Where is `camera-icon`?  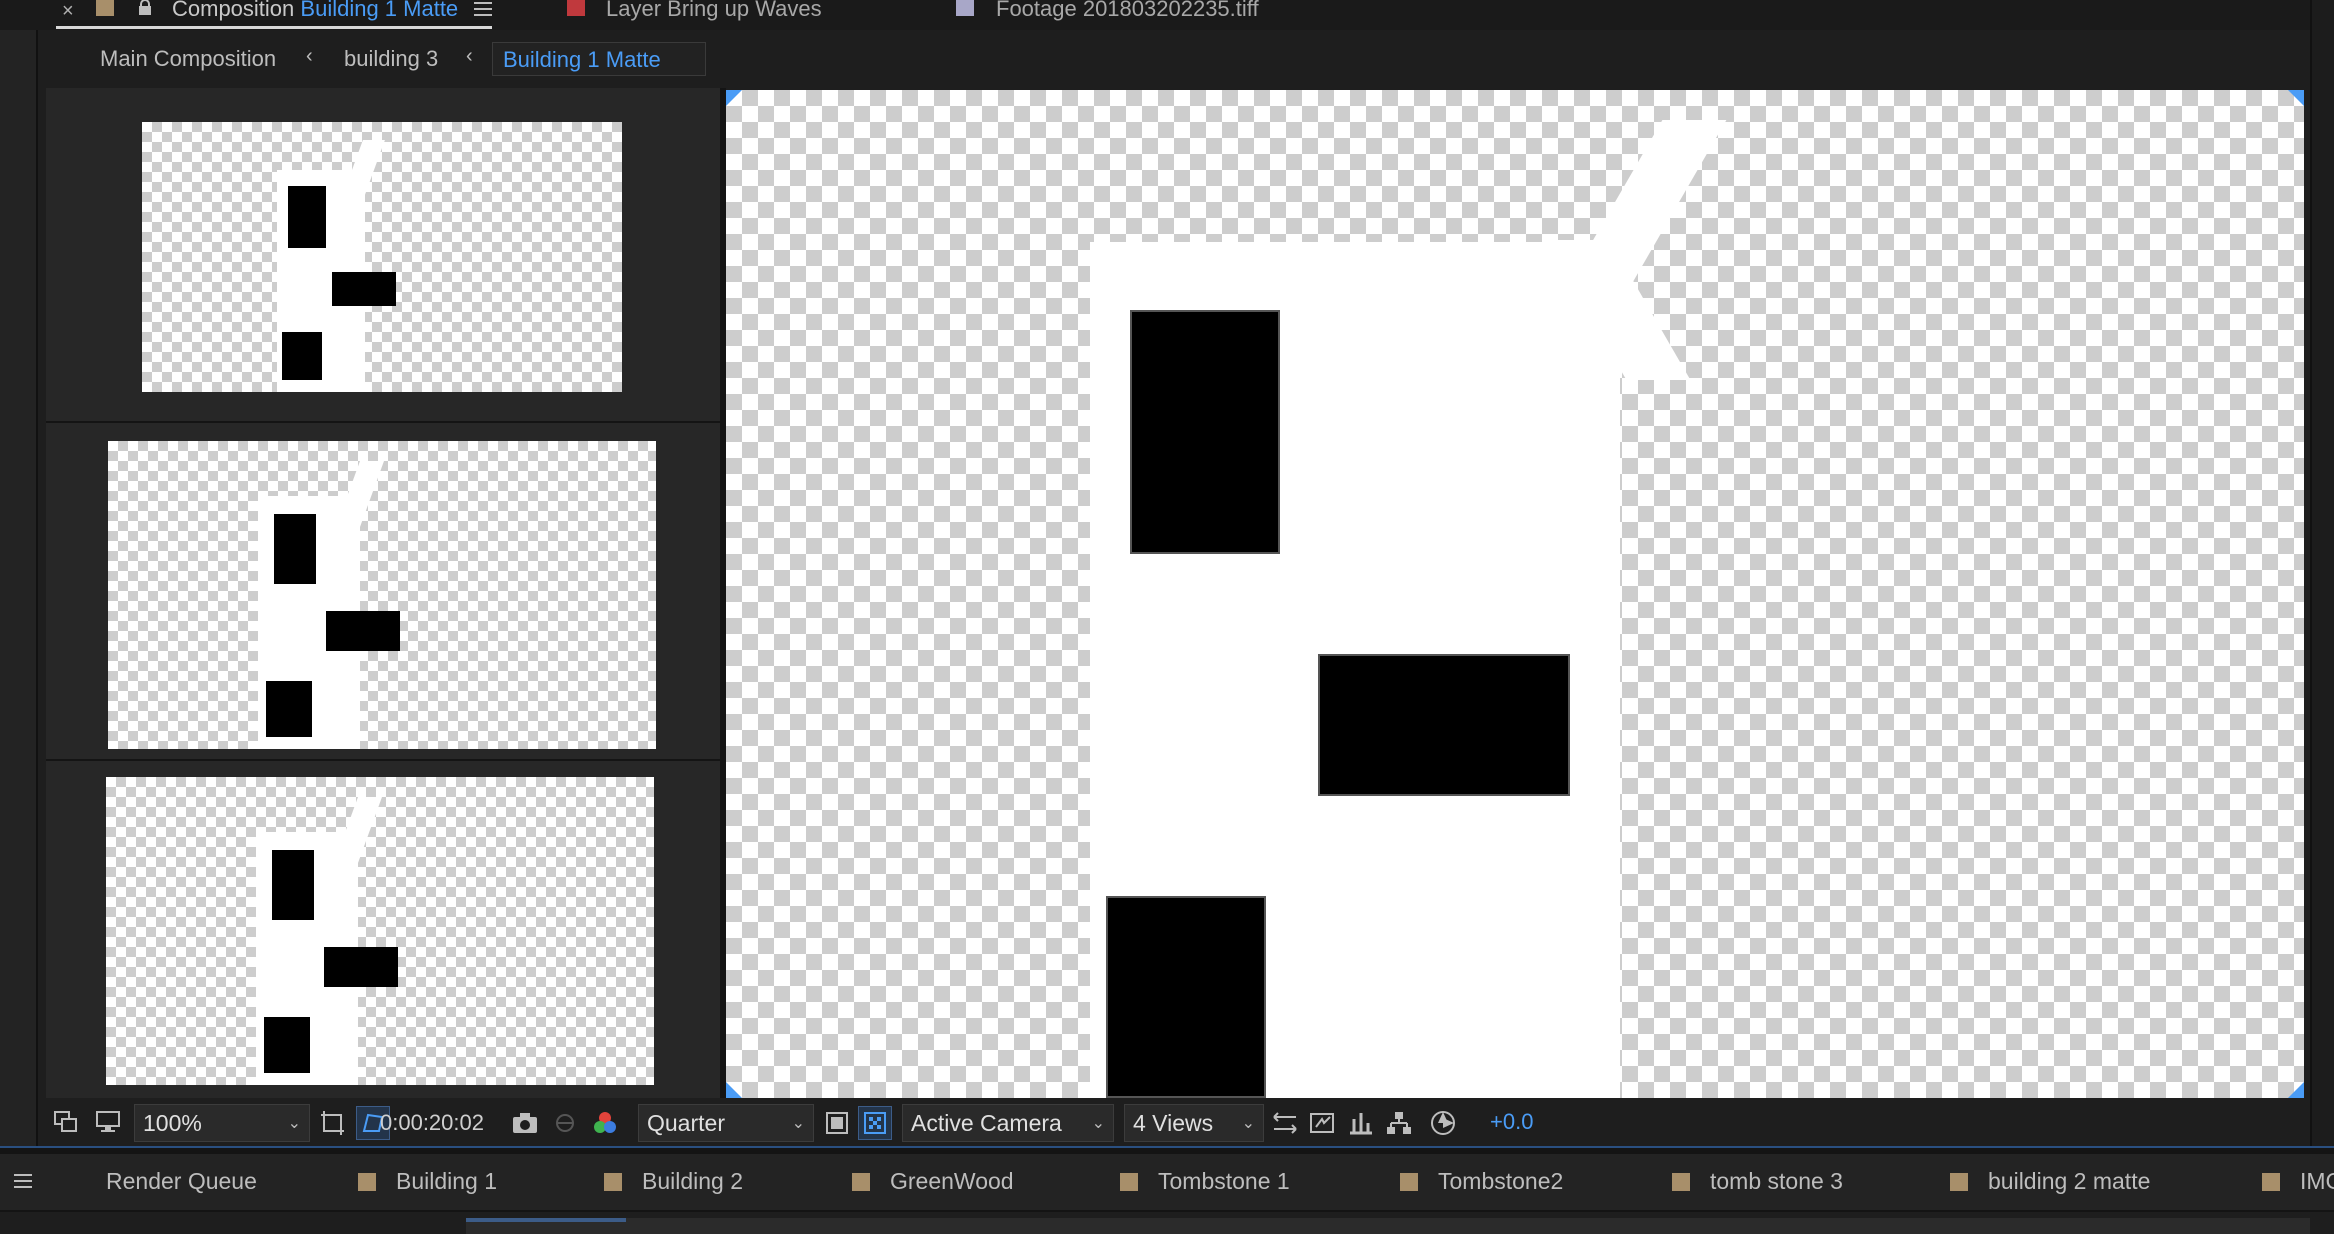
camera-icon is located at coordinates (525, 1123).